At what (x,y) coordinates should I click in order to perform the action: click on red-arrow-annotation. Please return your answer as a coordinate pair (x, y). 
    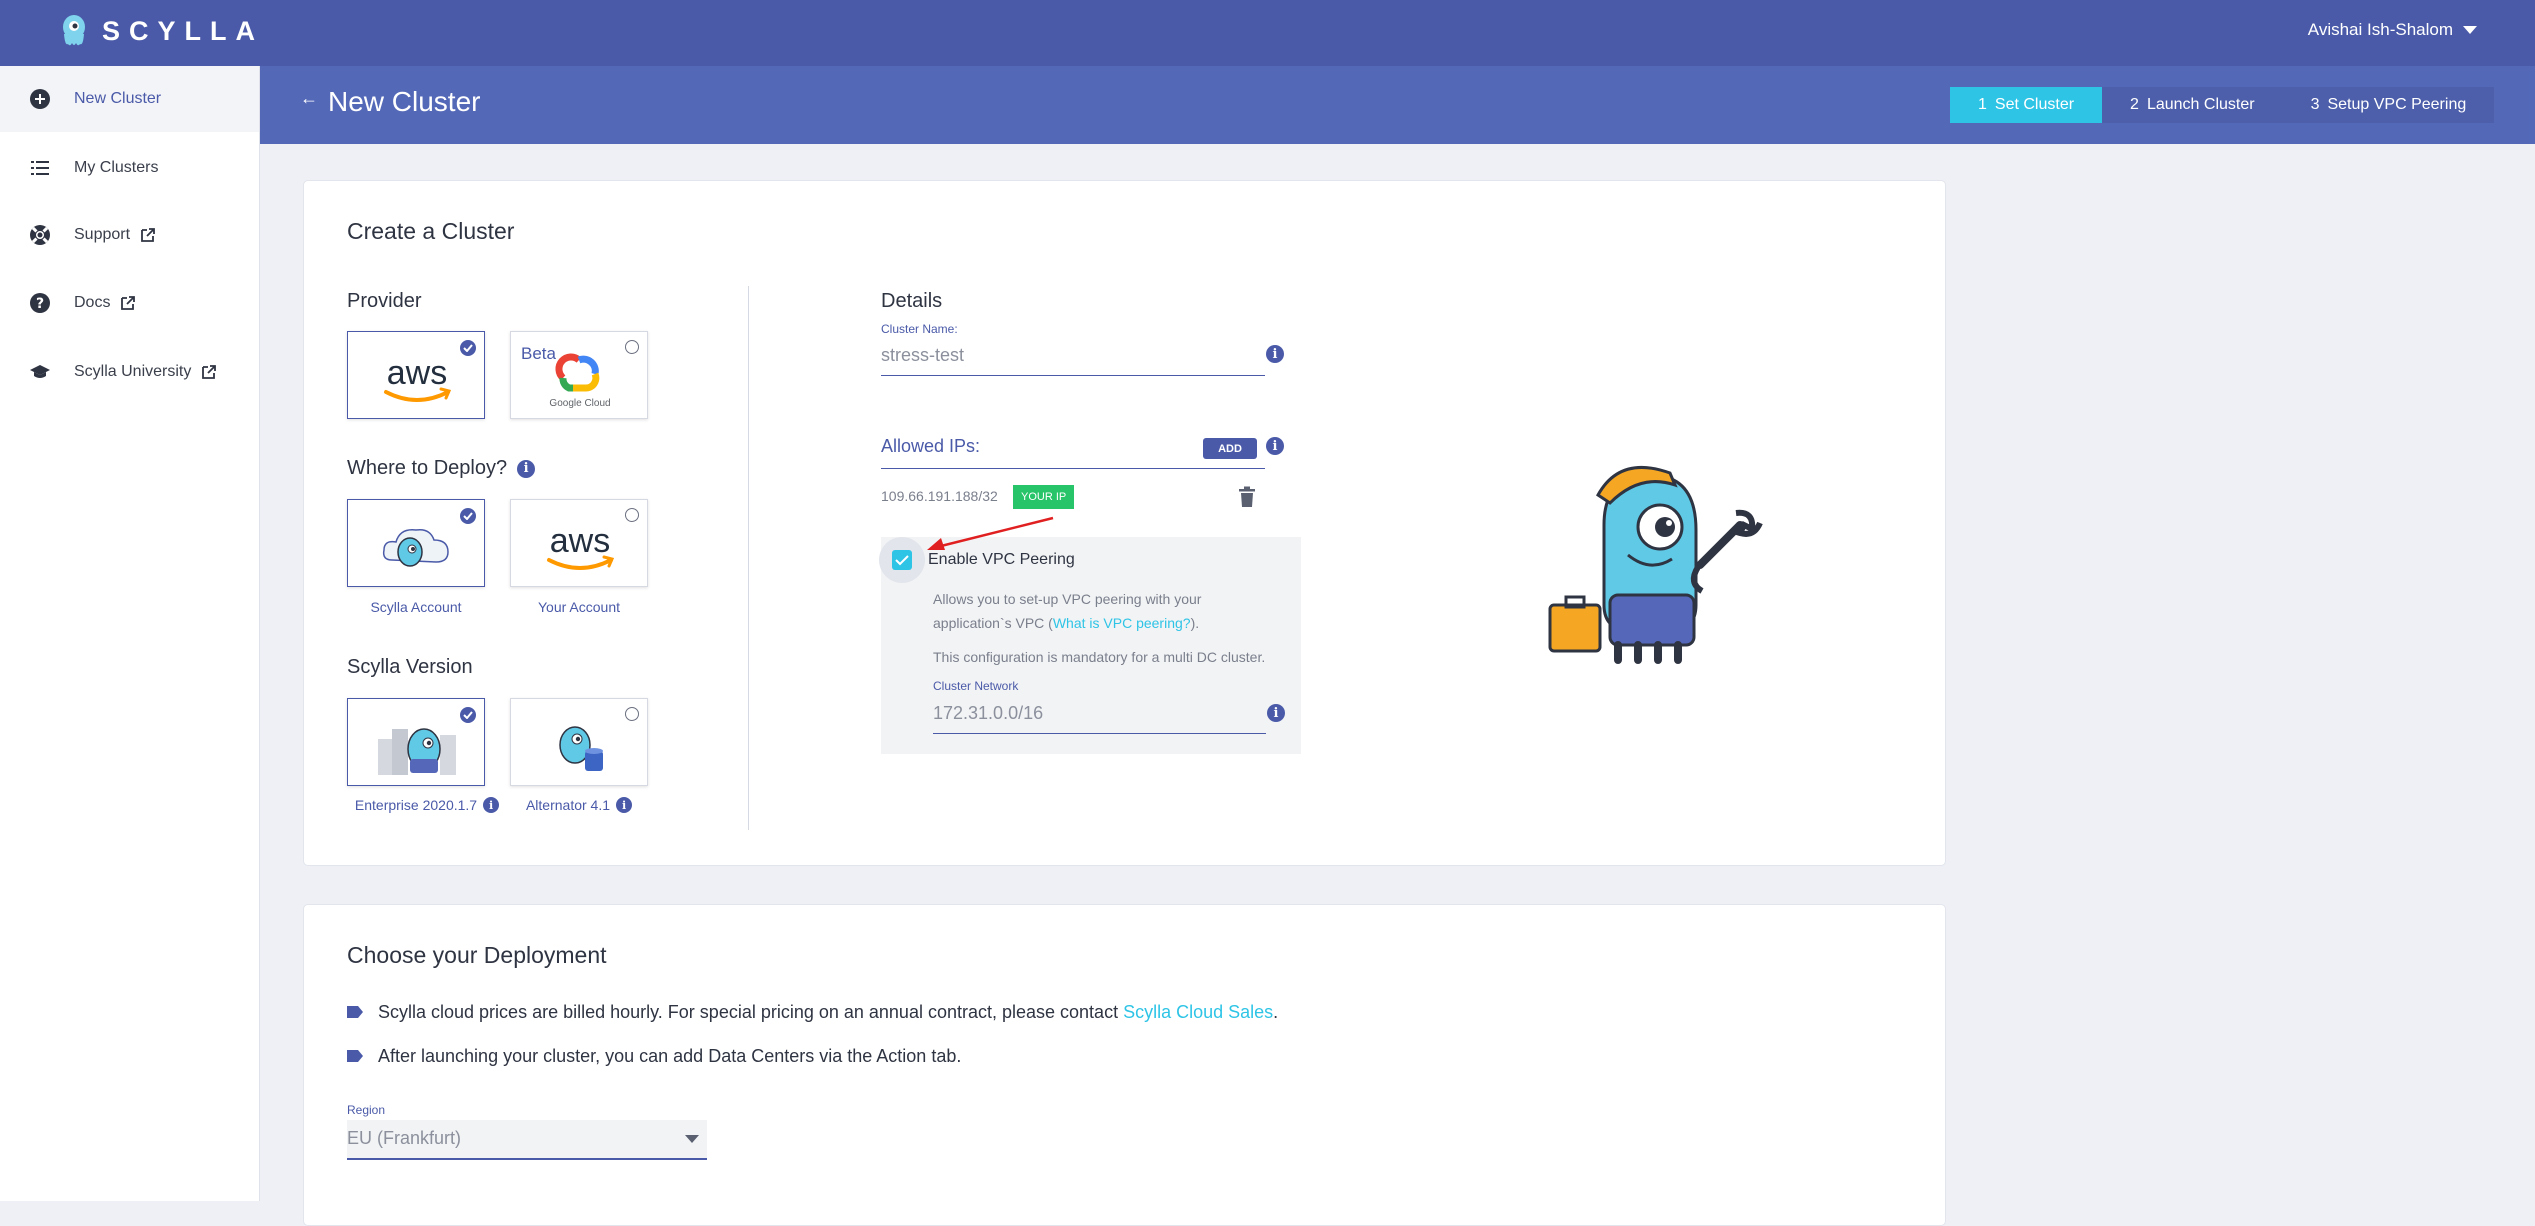
    Looking at the image, I should click on (990, 533).